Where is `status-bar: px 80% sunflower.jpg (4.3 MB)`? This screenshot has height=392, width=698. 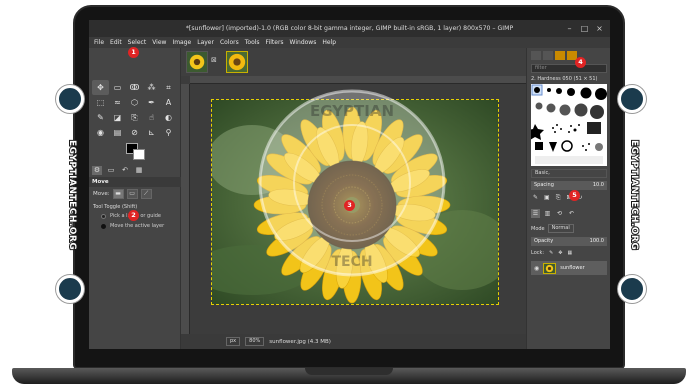
status-bar: px 80% sunflower.jpg (4.3 MB) is located at coordinates (353, 341).